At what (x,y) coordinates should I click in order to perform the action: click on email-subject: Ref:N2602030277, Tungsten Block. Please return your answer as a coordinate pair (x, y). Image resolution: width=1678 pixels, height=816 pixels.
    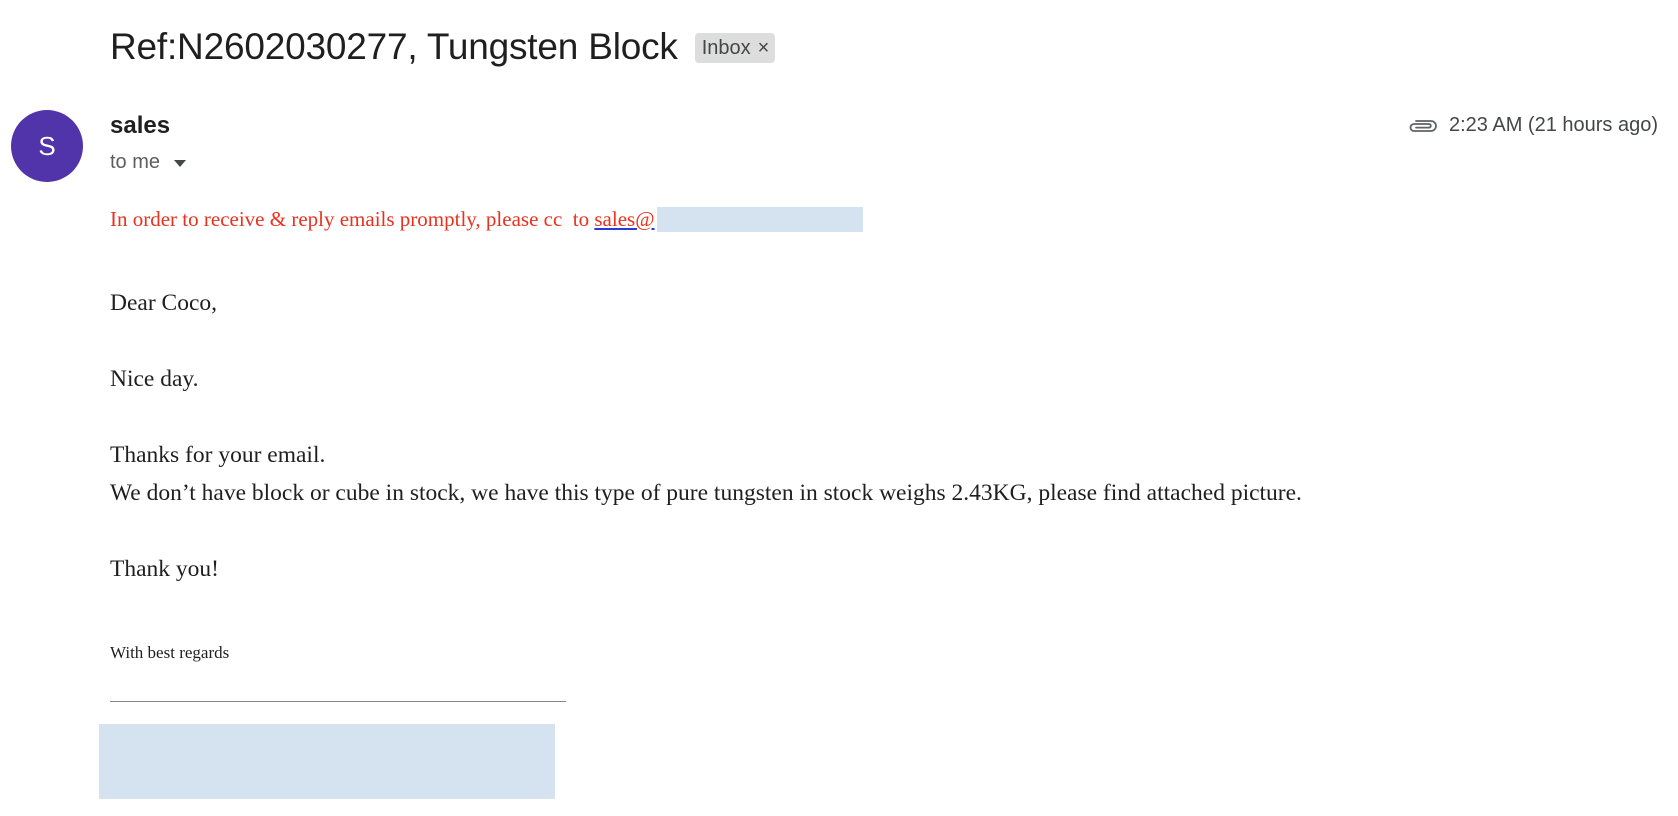
    Looking at the image, I should click on (394, 46).